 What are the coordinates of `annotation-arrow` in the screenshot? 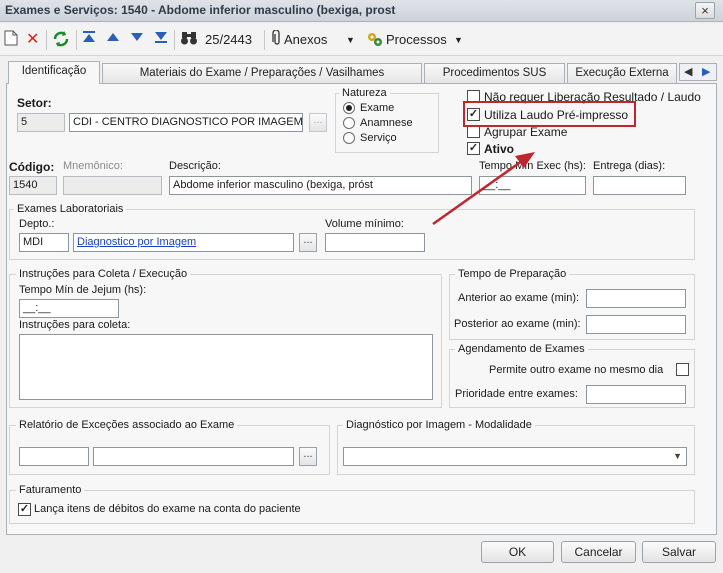 It's located at (483, 189).